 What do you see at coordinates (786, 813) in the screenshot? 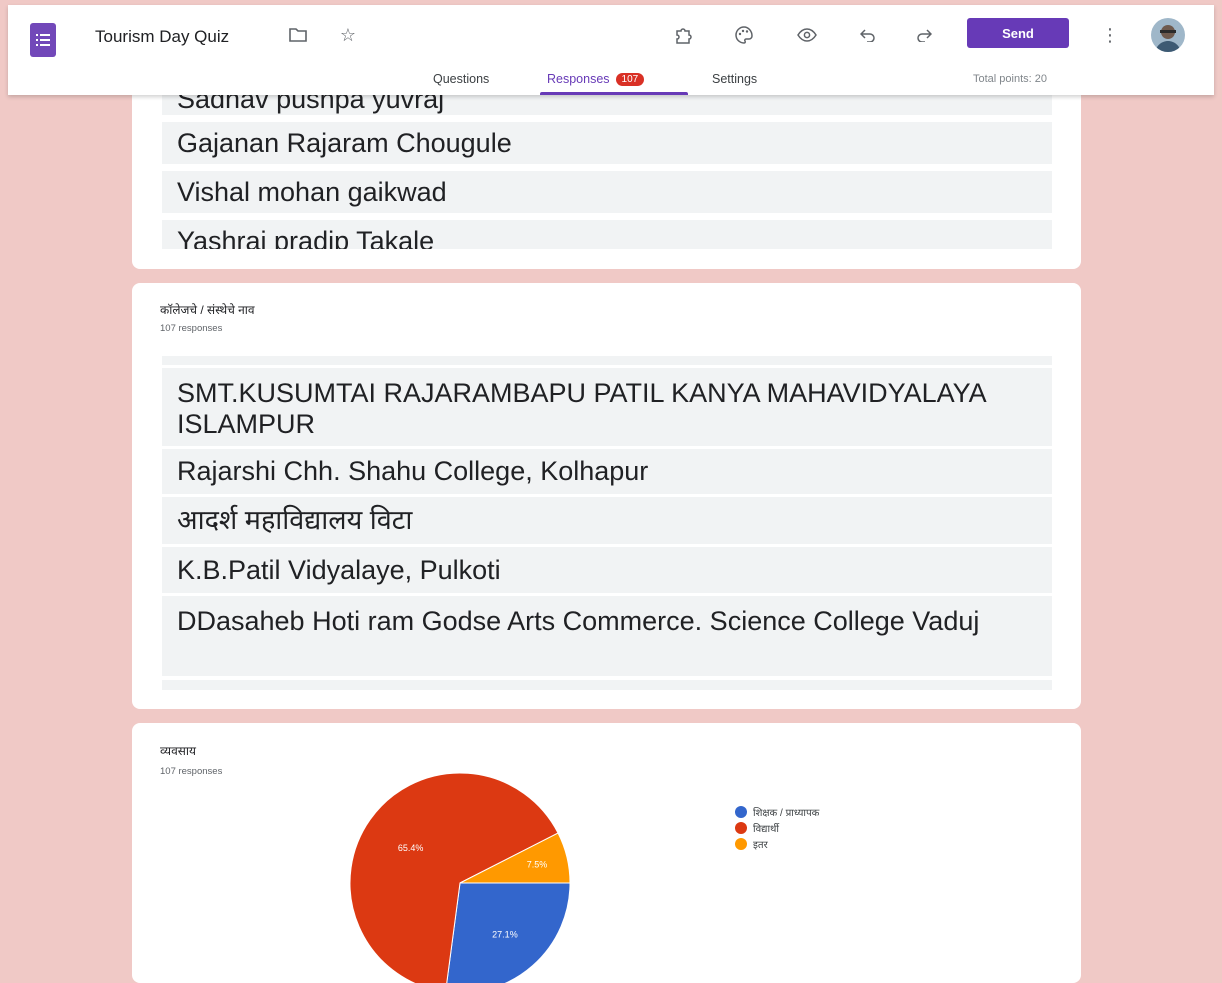
I see `legend-label: शिक्षक / प्राध्यापक` at bounding box center [786, 813].